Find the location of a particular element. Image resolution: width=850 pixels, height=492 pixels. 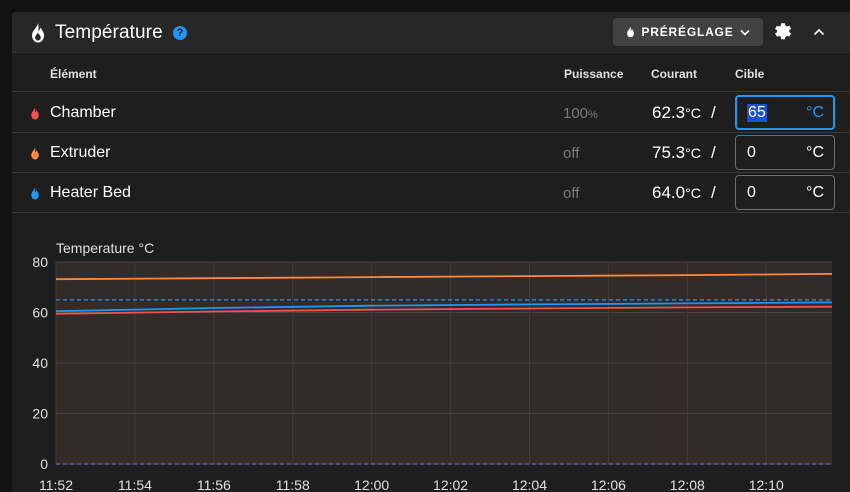

x-tick-label: 11:58 is located at coordinates (293, 484).